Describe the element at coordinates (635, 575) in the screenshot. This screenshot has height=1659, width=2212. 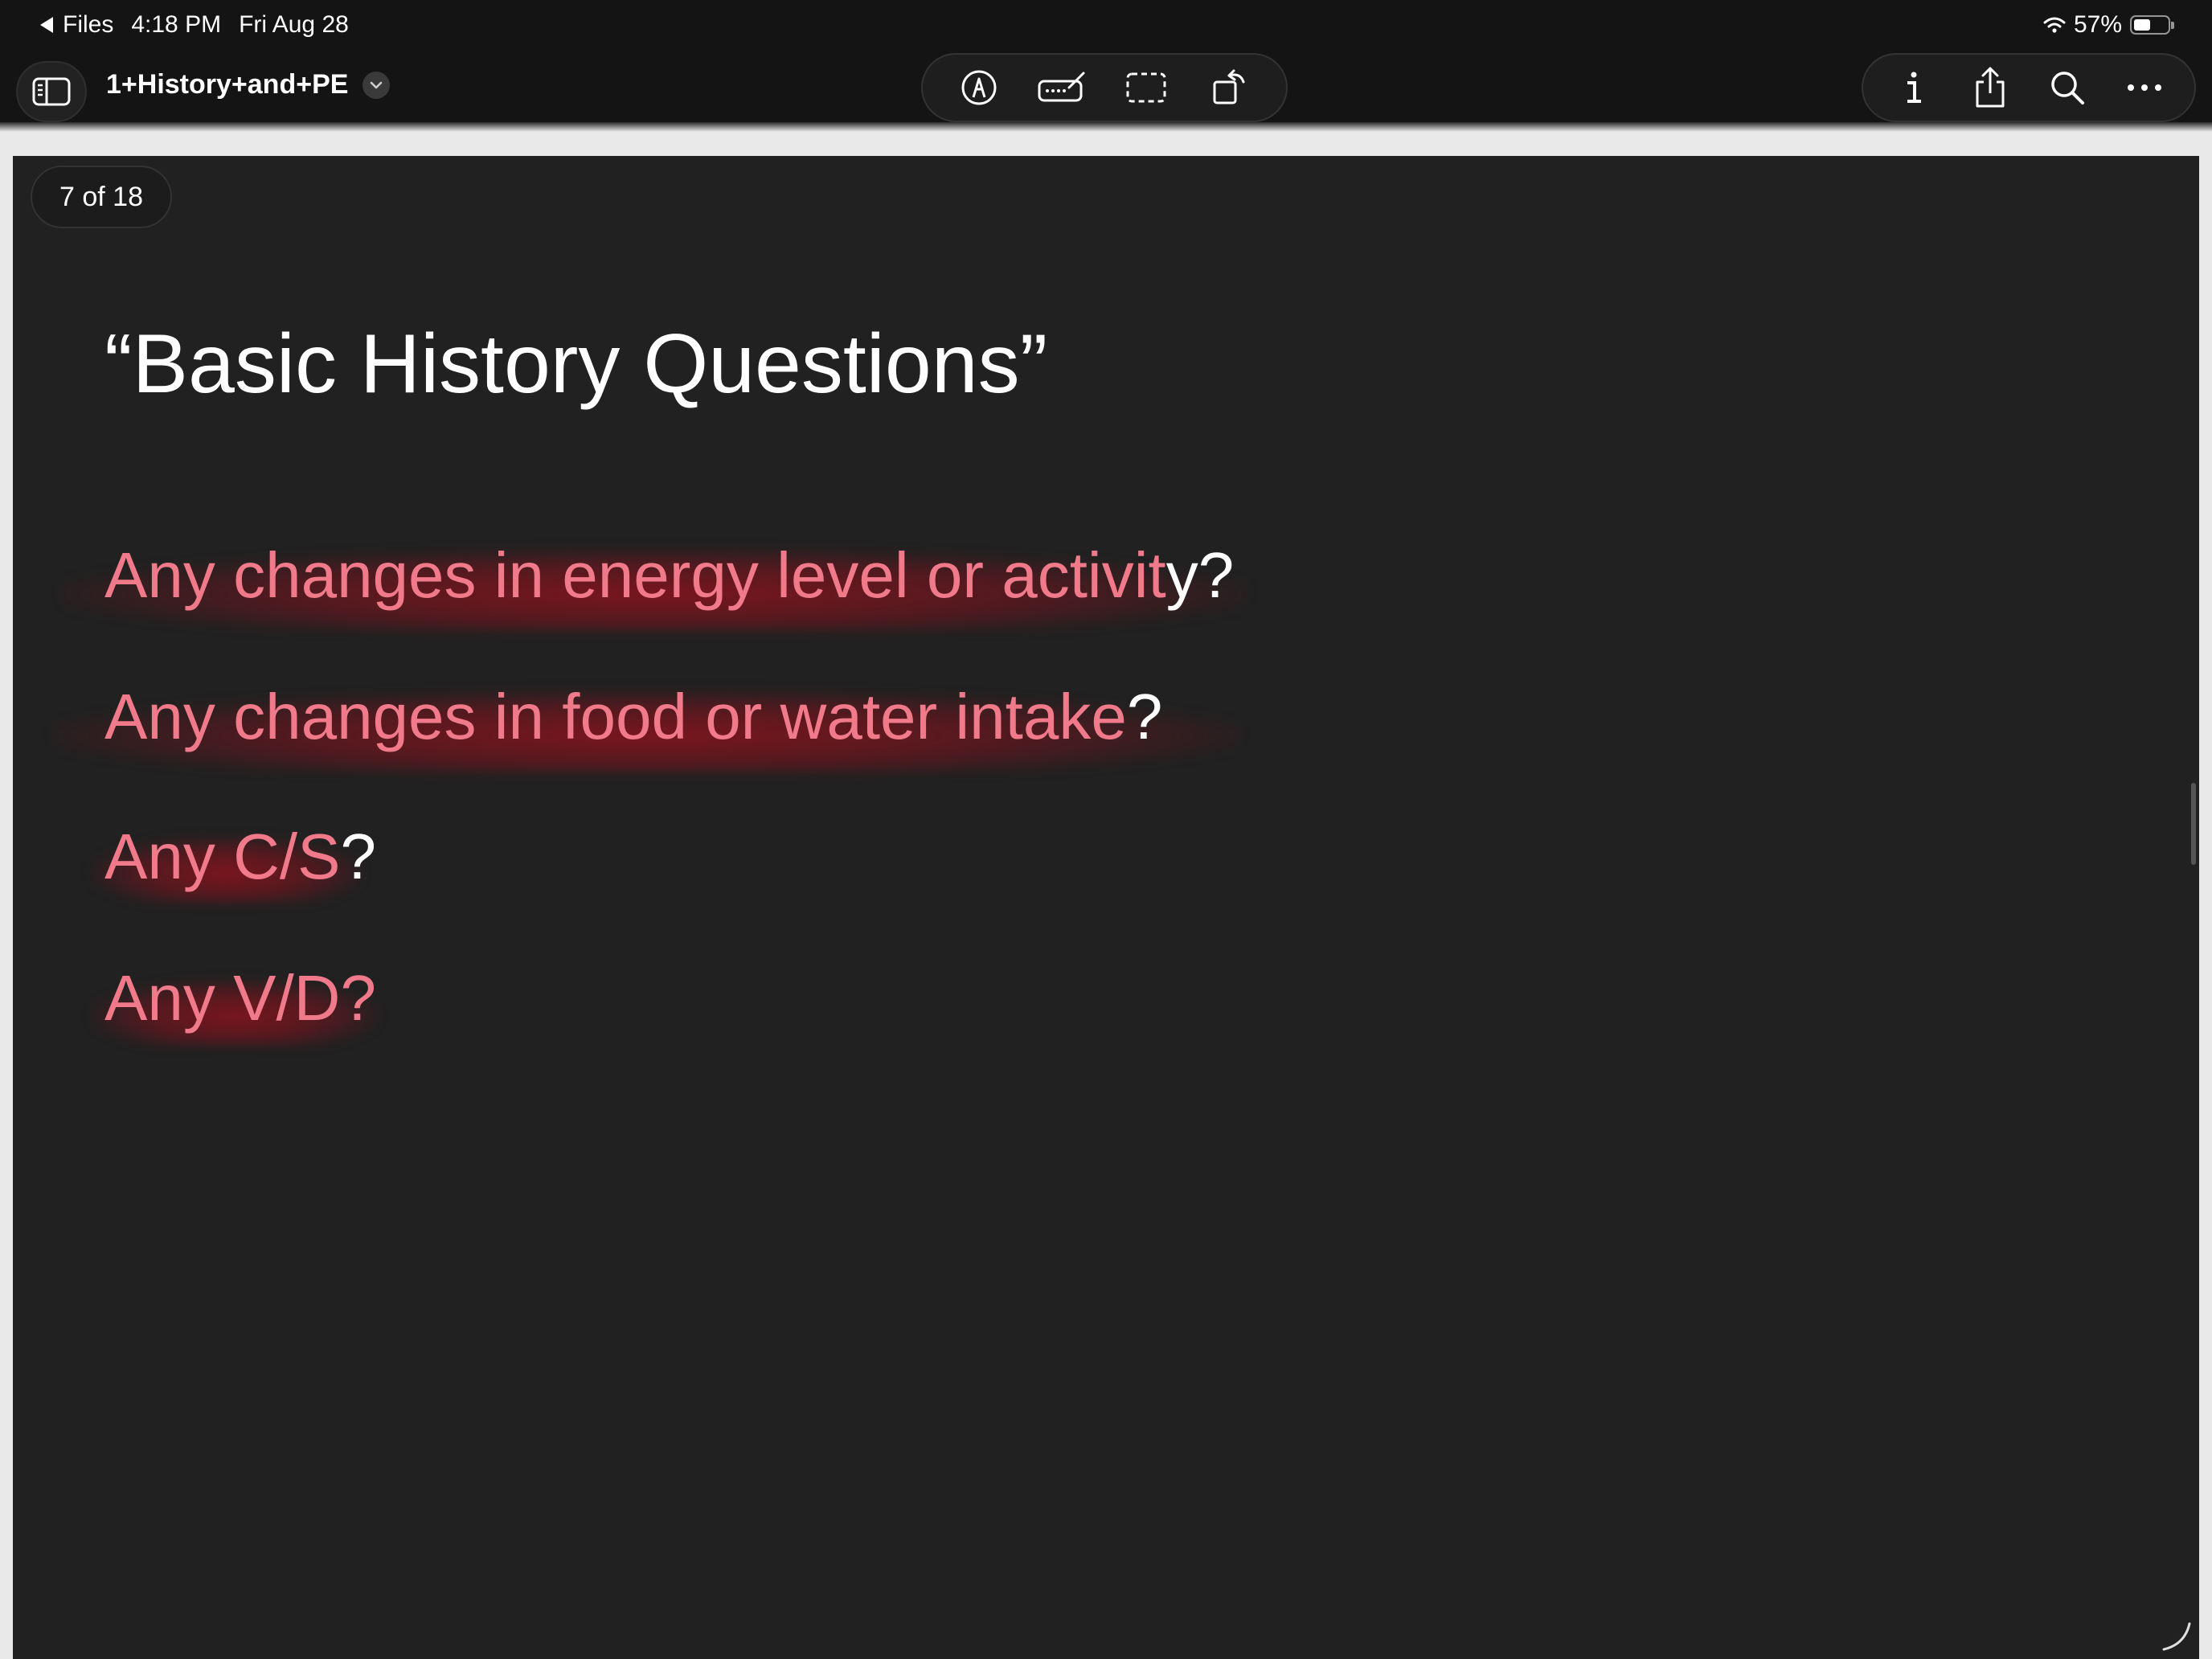
I see `highlighted-text: Any changes in energy level or activit` at that location.